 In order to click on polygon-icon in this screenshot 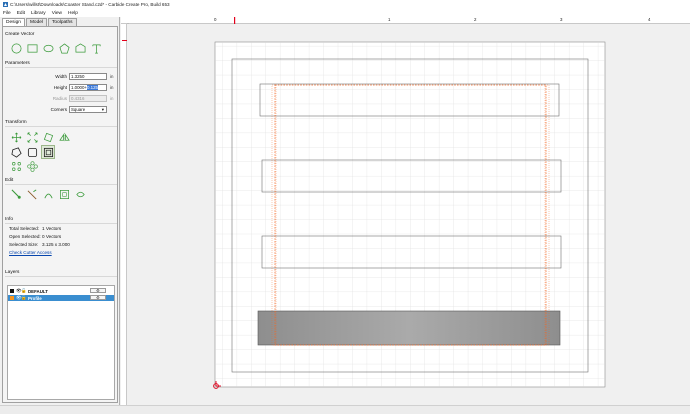, I will do `click(64, 47)`.